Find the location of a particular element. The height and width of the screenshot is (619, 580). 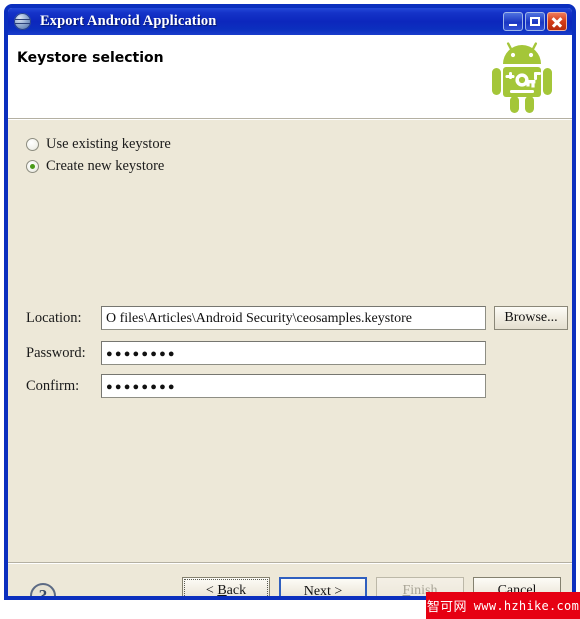

close-icon is located at coordinates (557, 21).